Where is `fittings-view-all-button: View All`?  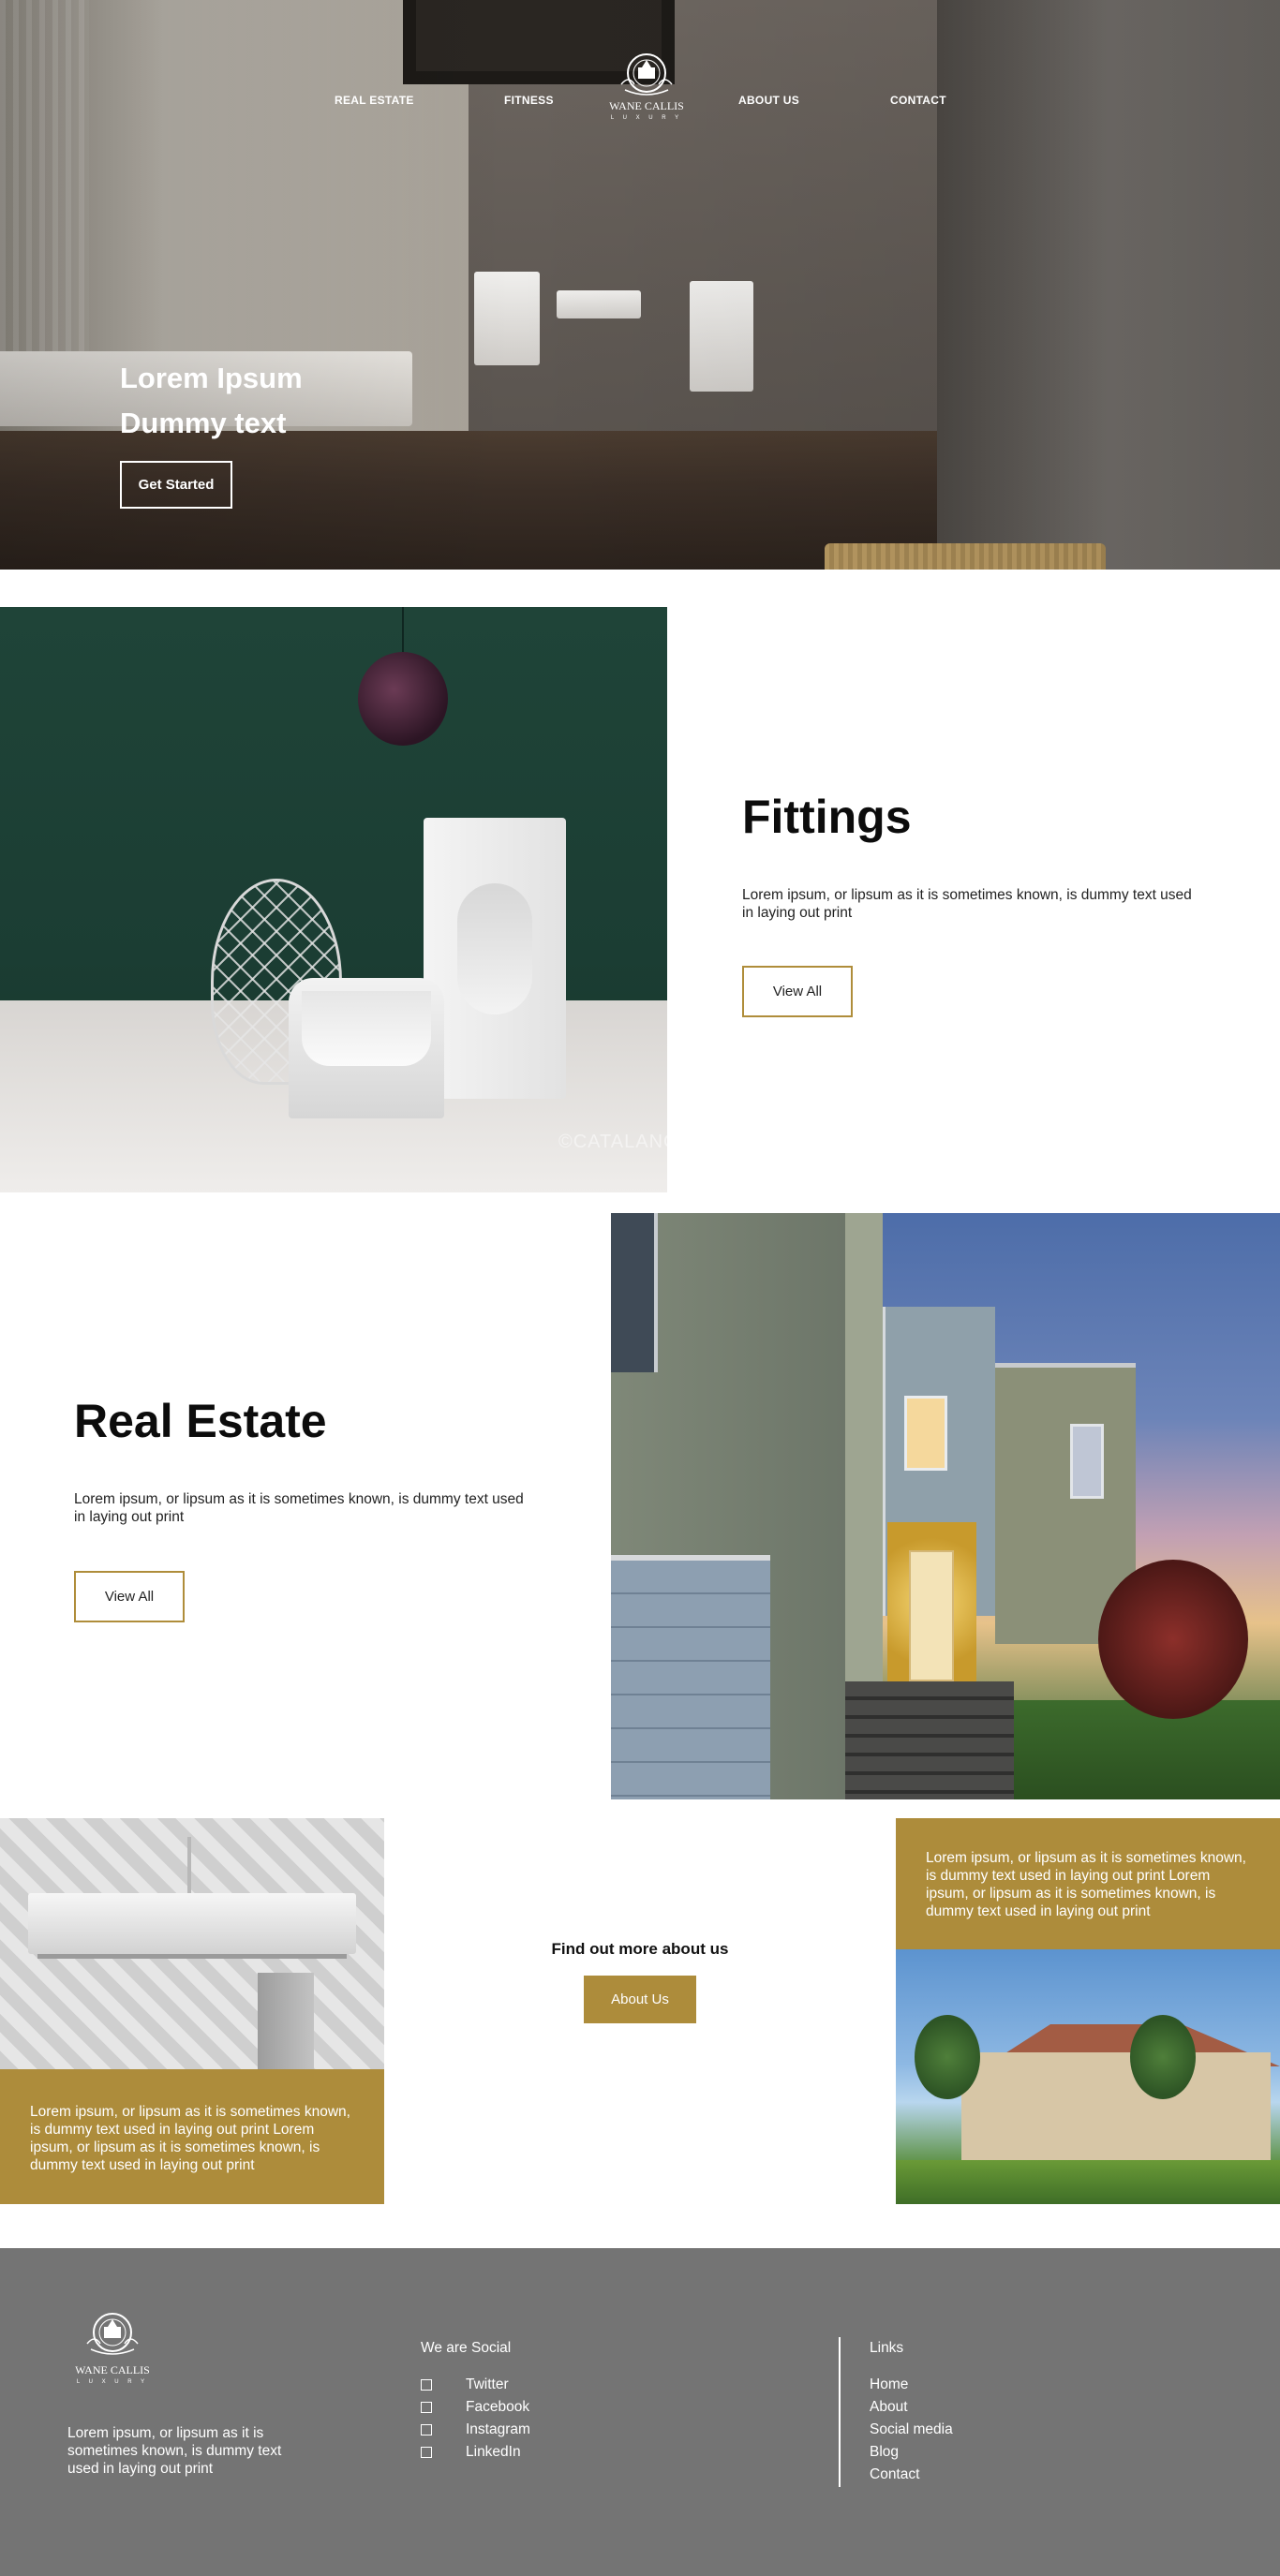
fittings-view-all-button: View All is located at coordinates (797, 991).